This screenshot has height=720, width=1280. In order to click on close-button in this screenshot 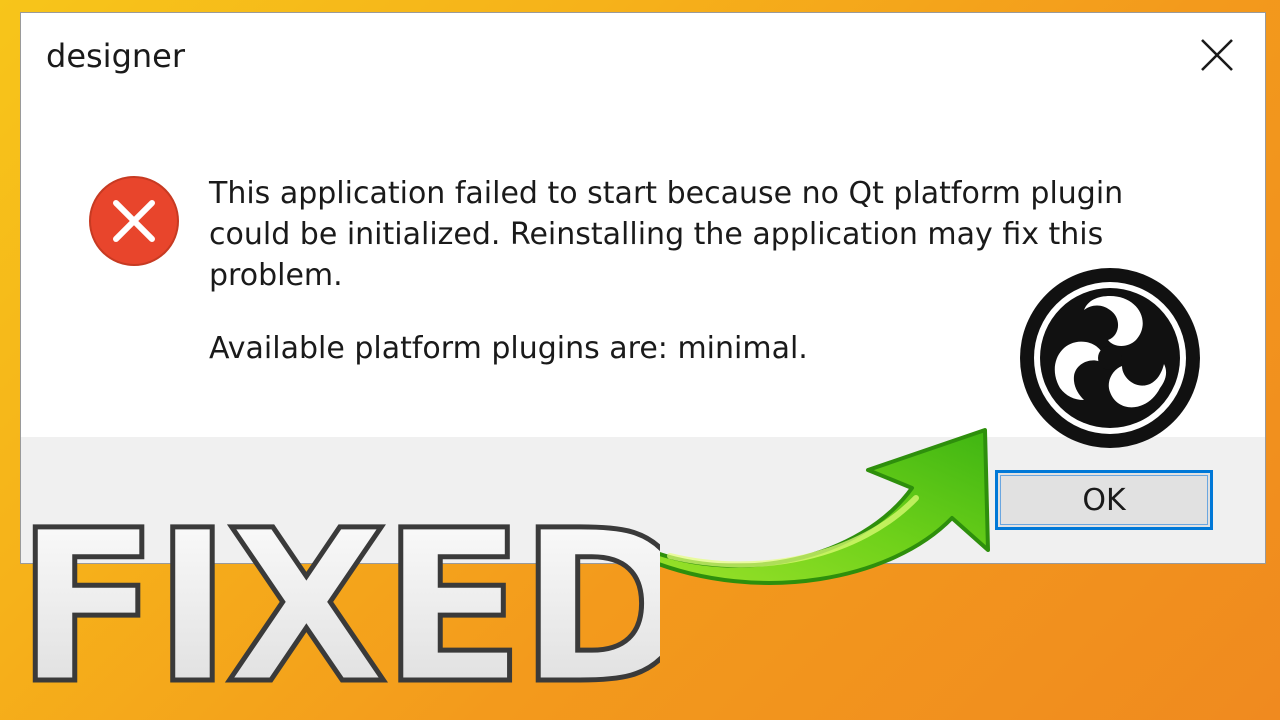, I will do `click(1217, 55)`.